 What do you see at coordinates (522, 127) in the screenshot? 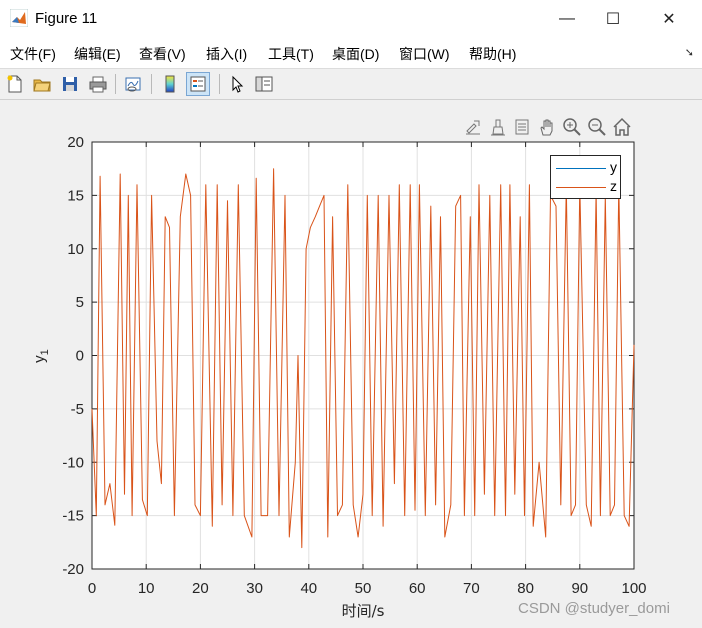
I see `datatips-icon` at bounding box center [522, 127].